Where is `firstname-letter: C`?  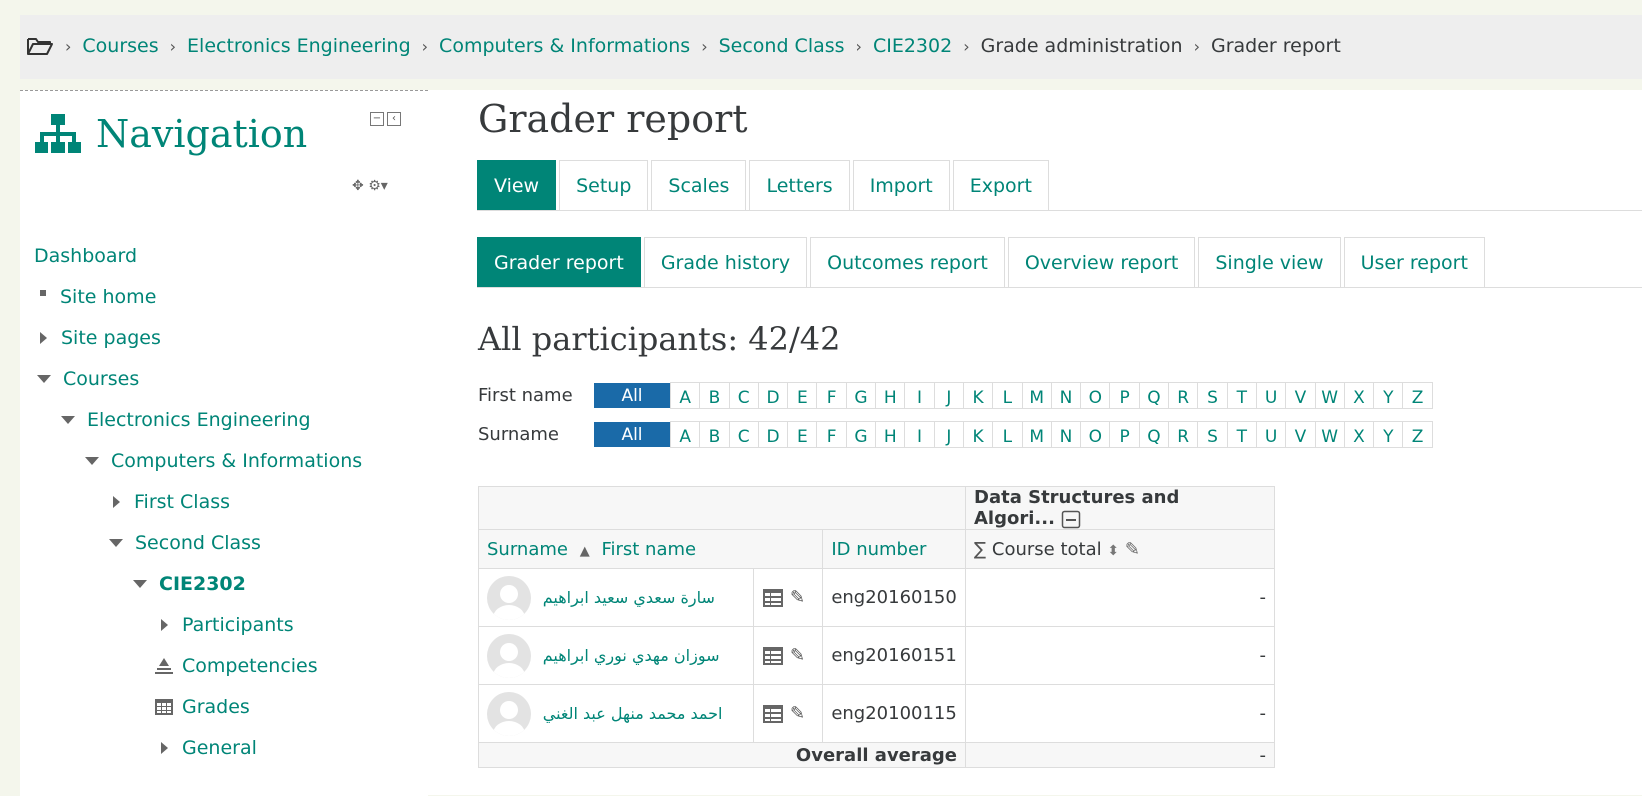 firstname-letter: C is located at coordinates (743, 395).